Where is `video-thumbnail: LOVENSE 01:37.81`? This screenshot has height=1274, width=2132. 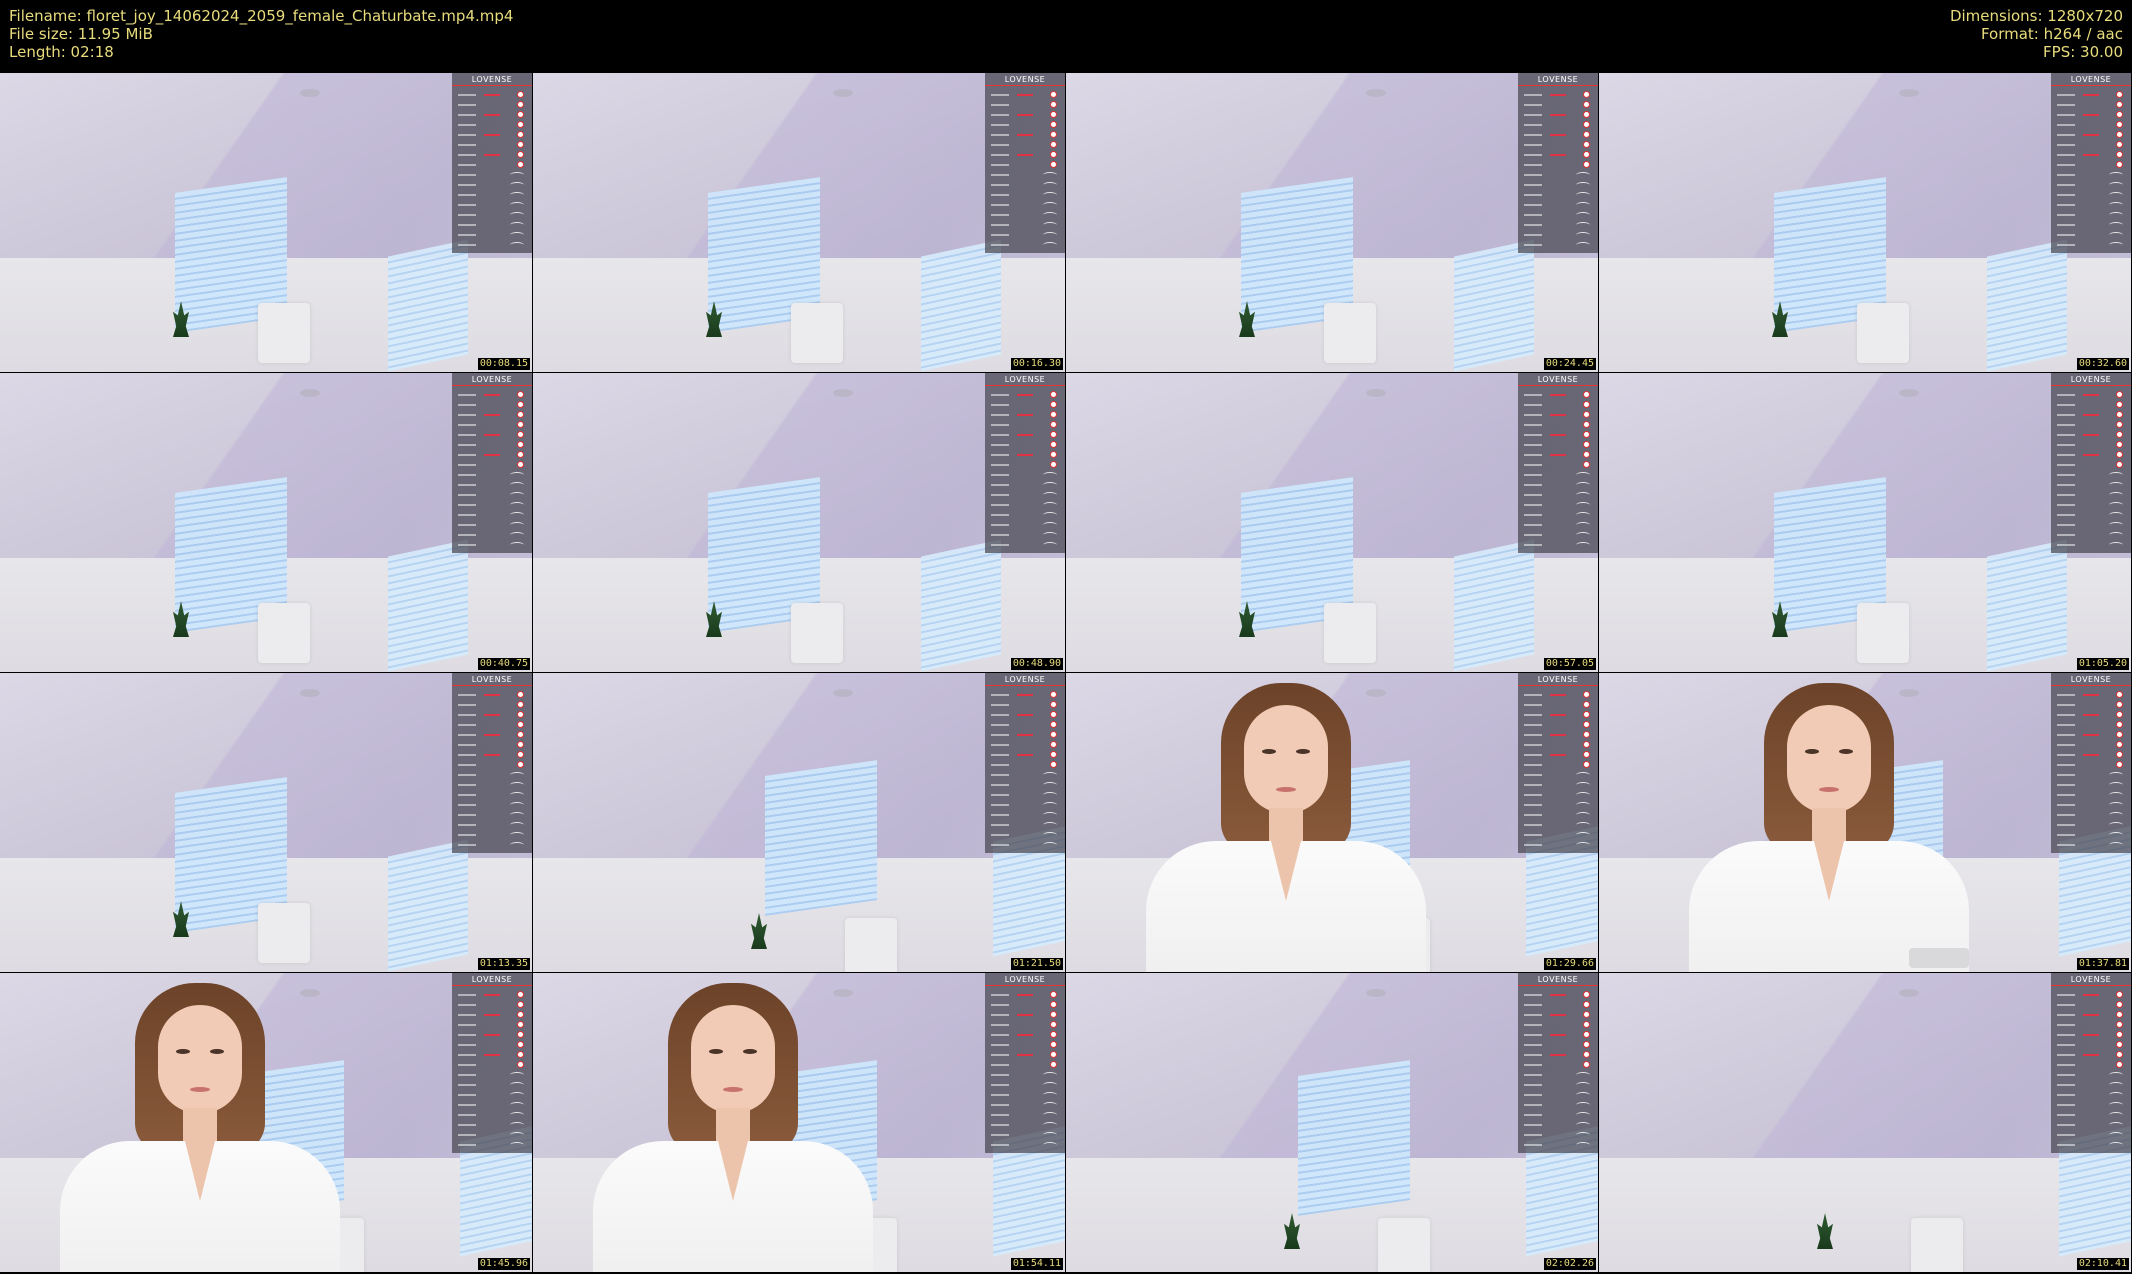
video-thumbnail: LOVENSE 01:37.81 is located at coordinates (1865, 822).